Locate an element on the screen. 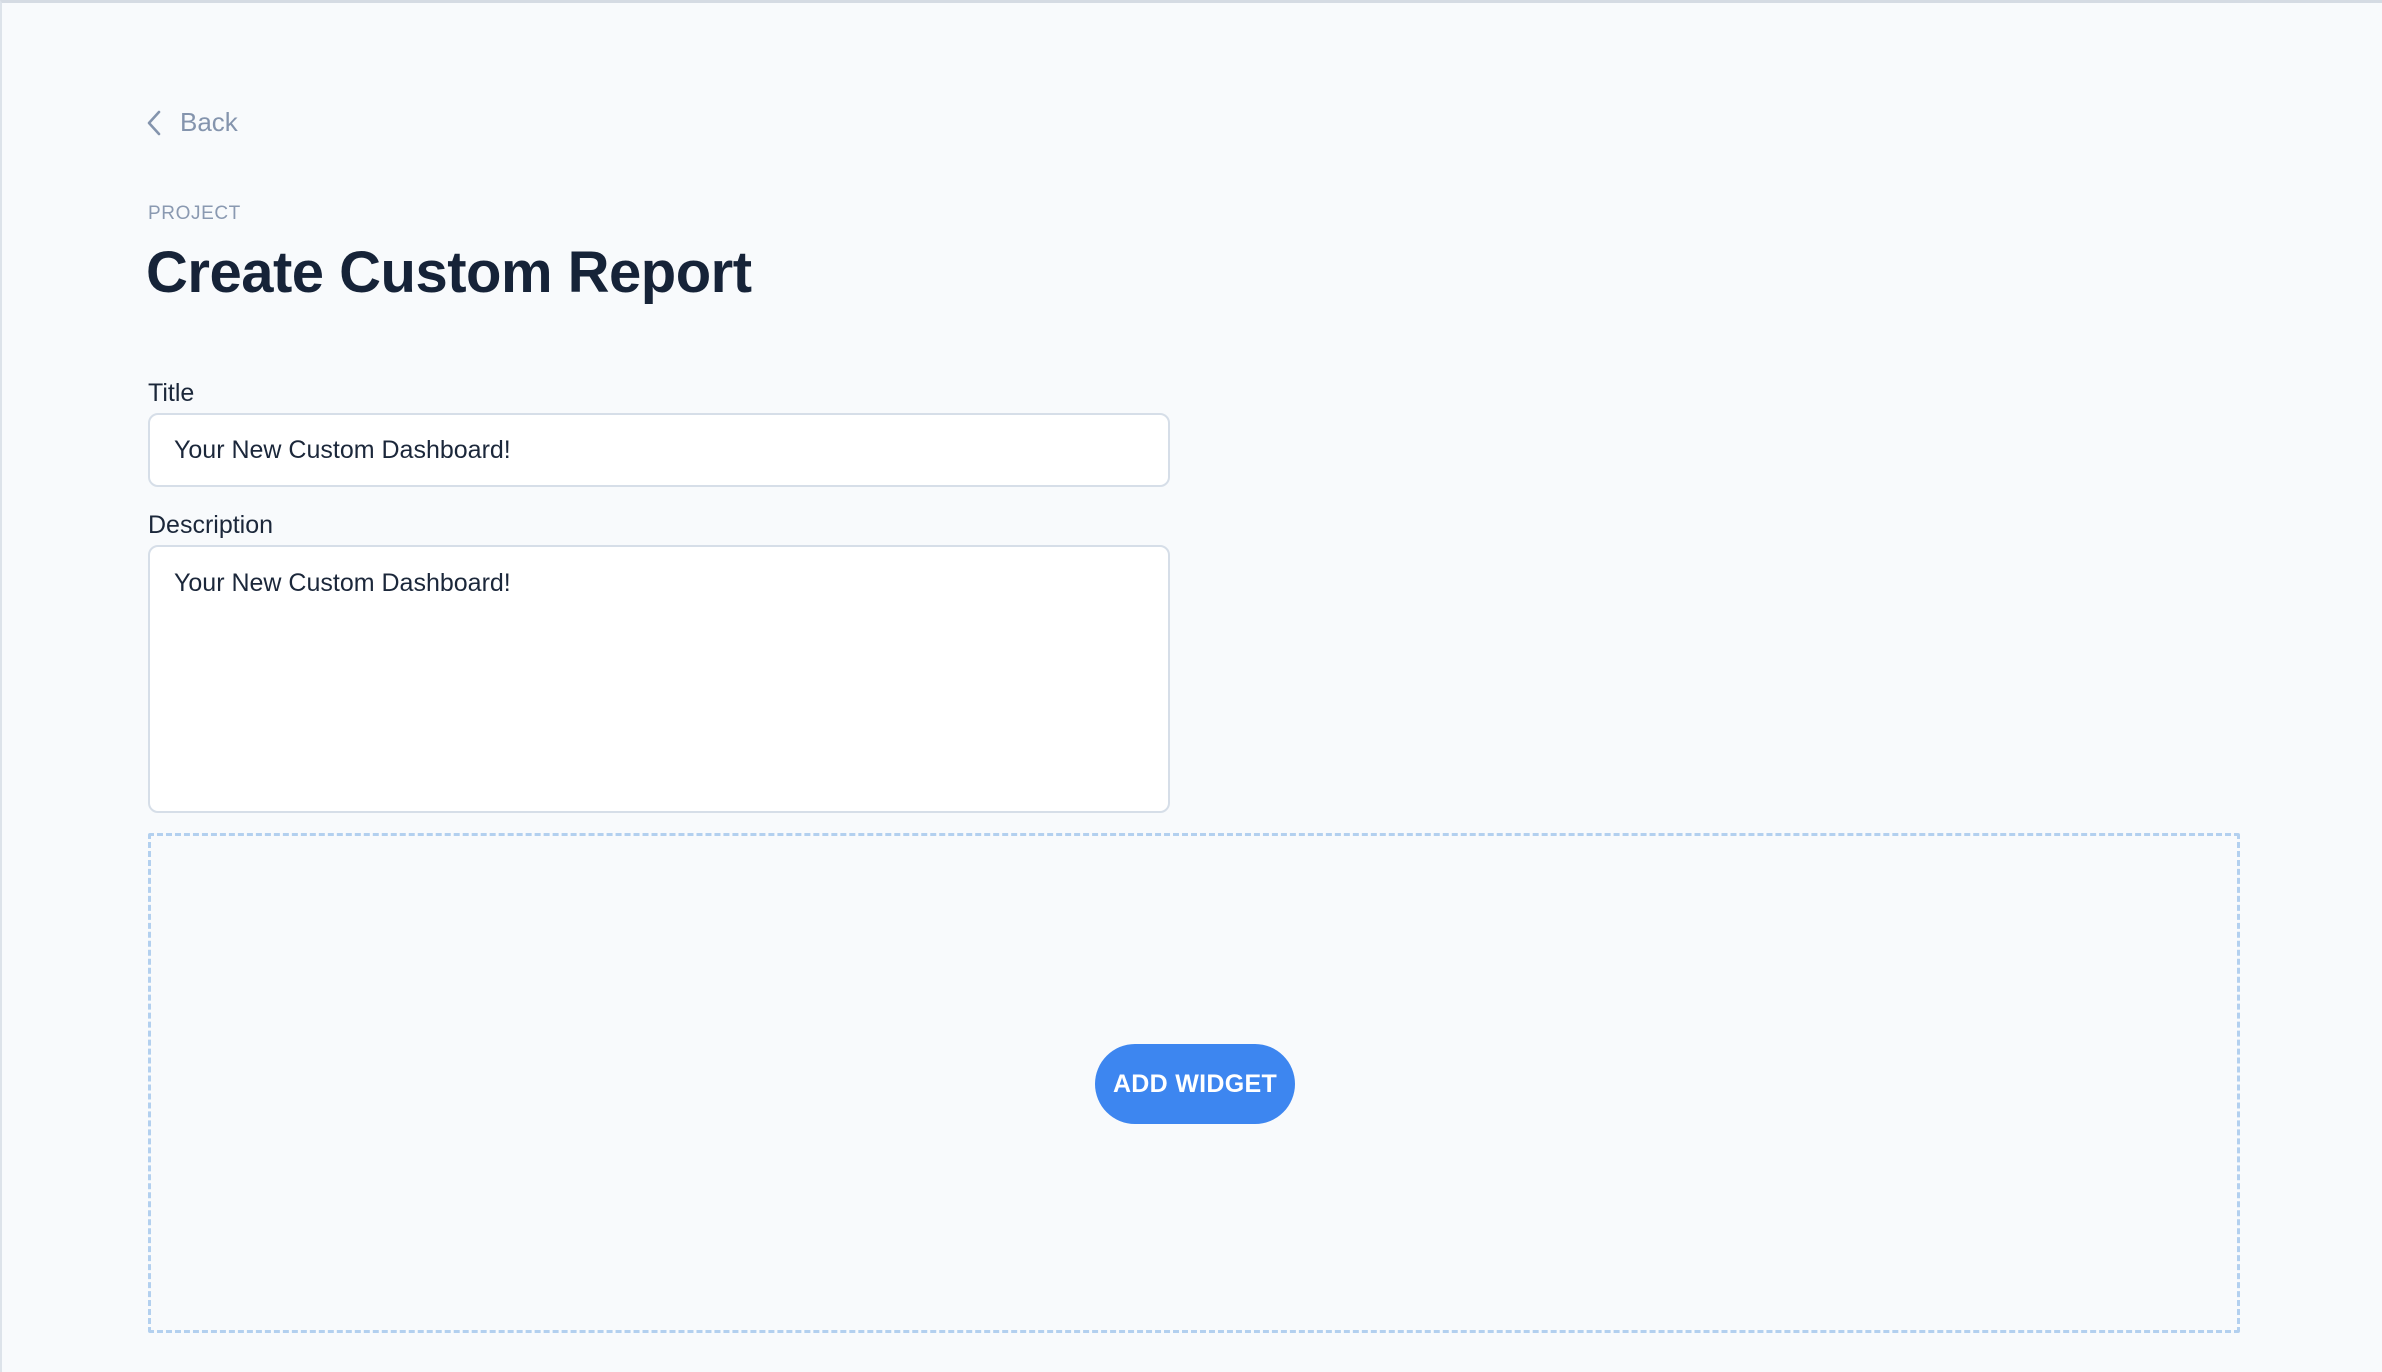  title-label: Title is located at coordinates (171, 393).